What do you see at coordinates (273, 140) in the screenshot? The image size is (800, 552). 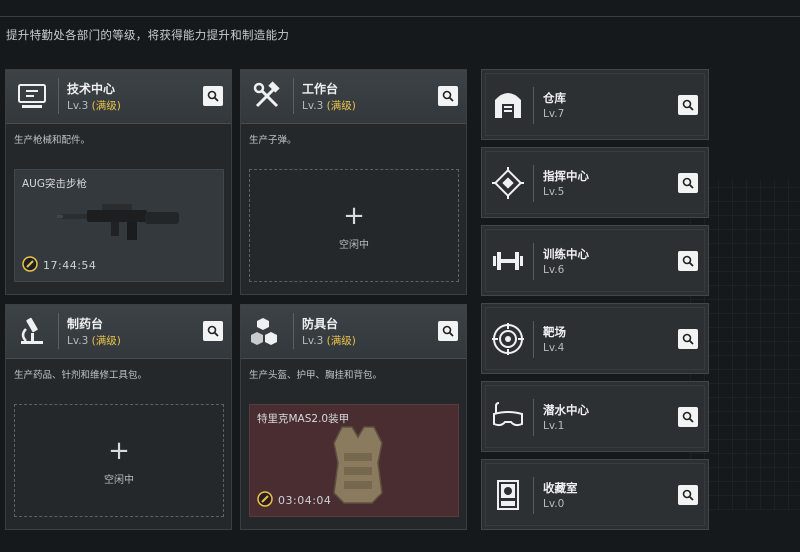 I see `card-description: 生产子弹。` at bounding box center [273, 140].